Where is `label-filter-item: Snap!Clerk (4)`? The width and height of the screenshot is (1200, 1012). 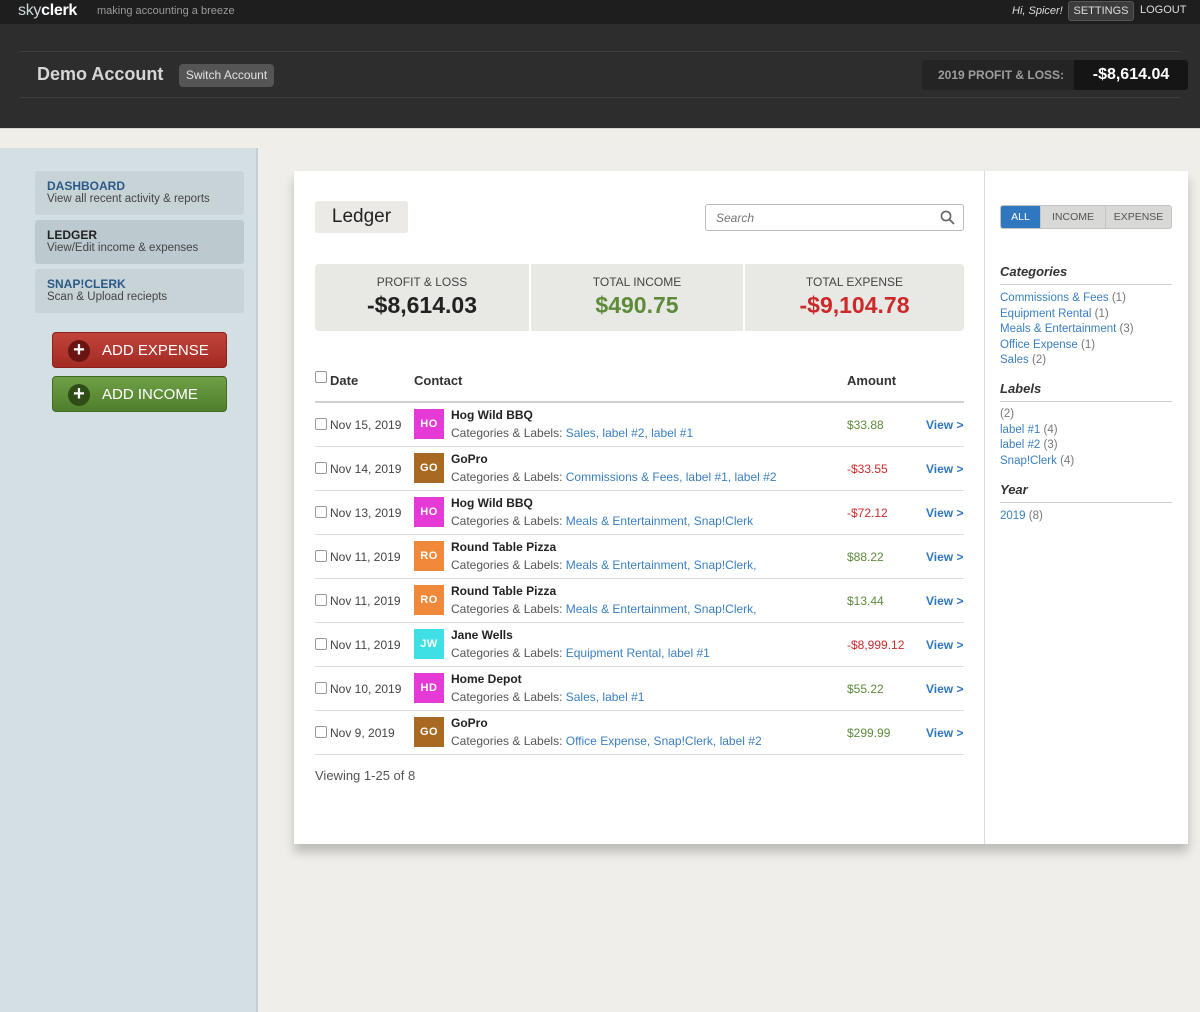 label-filter-item: Snap!Clerk (4) is located at coordinates (1037, 462).